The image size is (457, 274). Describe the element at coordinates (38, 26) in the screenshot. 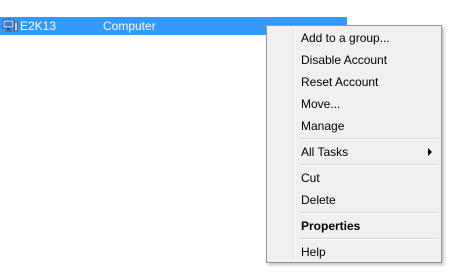

I see `computer-name: E2K13` at that location.